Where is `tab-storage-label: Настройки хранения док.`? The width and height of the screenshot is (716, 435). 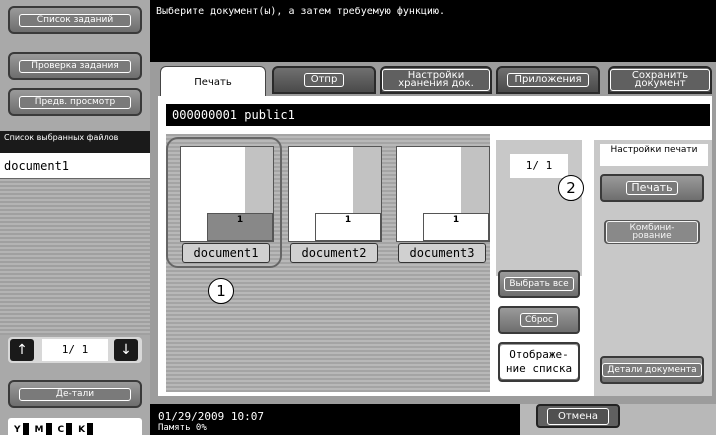
tab-storage-label: Настройки хранения док. is located at coordinates (436, 80).